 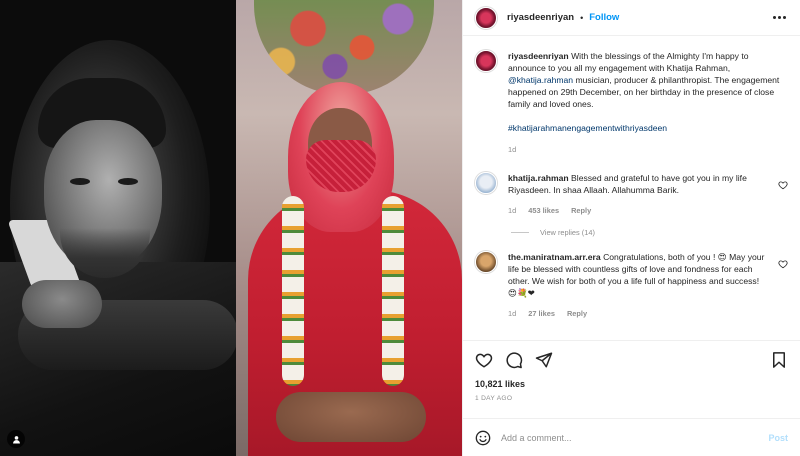 What do you see at coordinates (543, 211) in the screenshot?
I see `comment-likes: 453 likes` at bounding box center [543, 211].